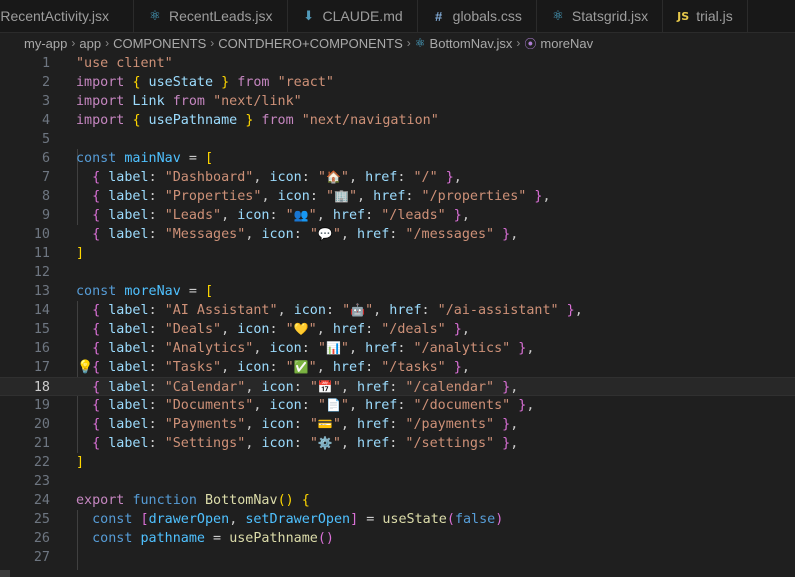  Describe the element at coordinates (100, 120) in the screenshot. I see `code-token: import` at that location.